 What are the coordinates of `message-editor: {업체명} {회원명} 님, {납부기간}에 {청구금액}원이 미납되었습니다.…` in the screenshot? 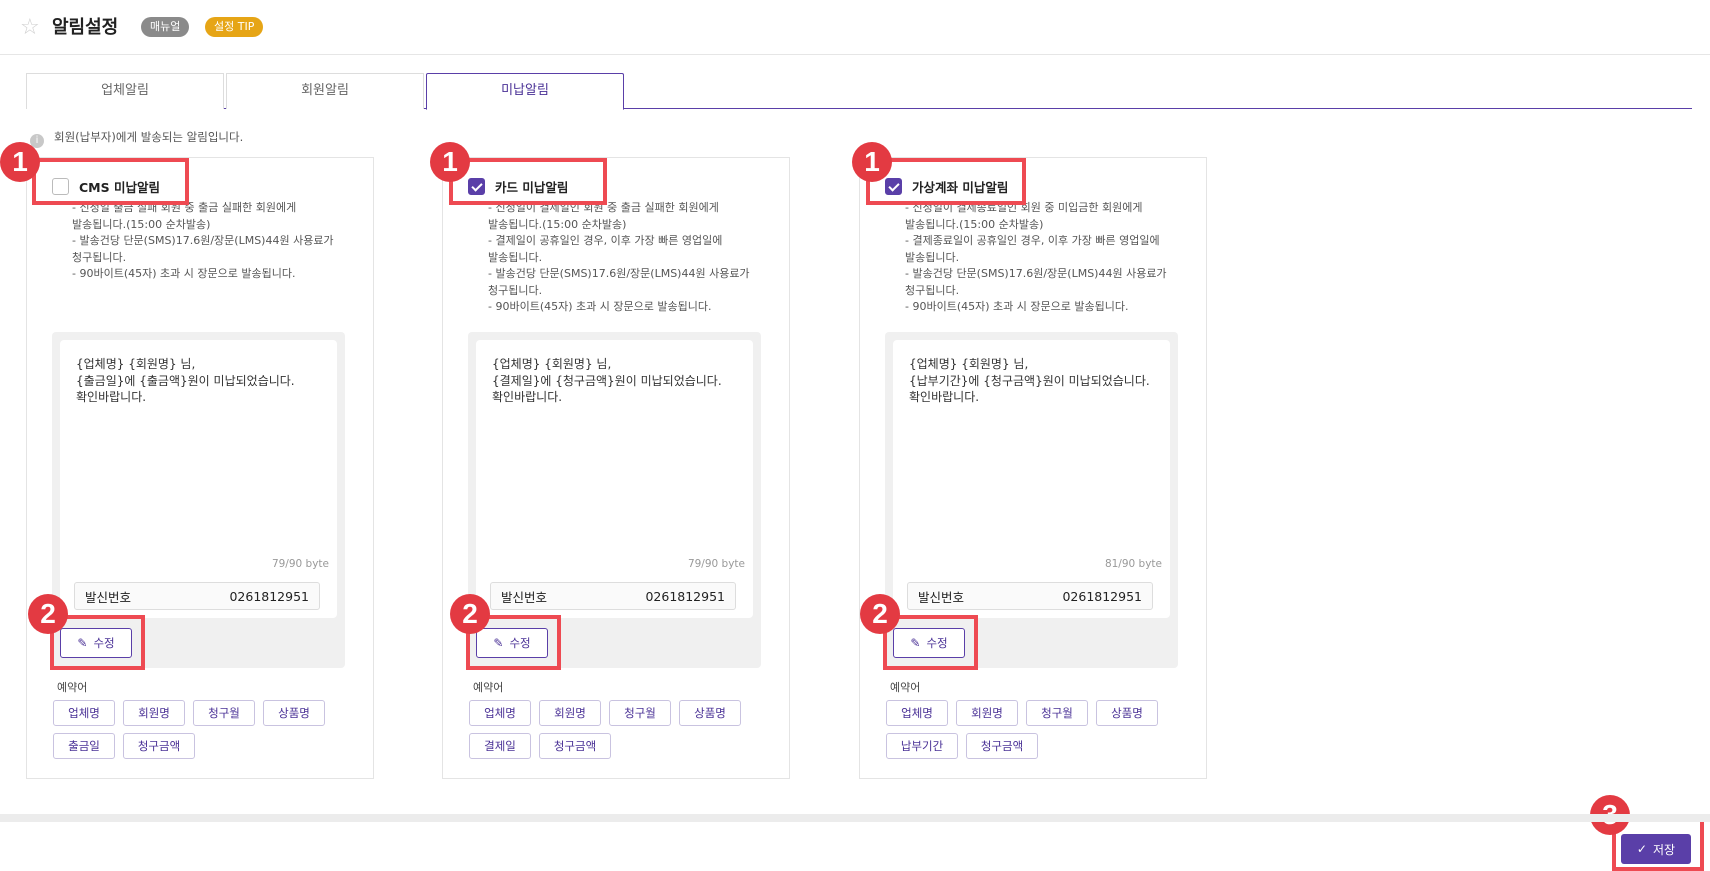 It's located at (1031, 479).